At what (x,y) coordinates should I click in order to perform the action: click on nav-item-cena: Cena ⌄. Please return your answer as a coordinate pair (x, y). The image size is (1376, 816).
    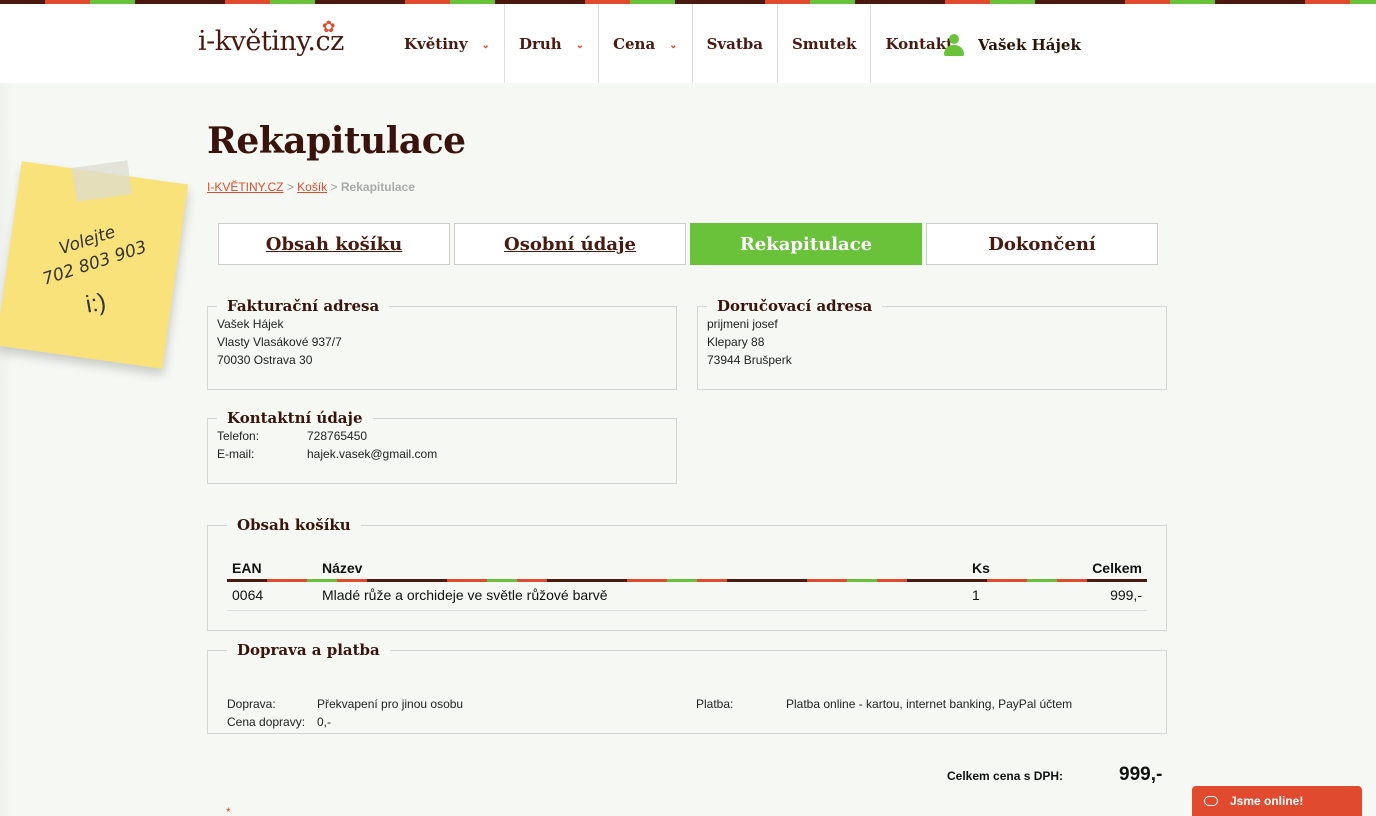
    Looking at the image, I should click on (646, 43).